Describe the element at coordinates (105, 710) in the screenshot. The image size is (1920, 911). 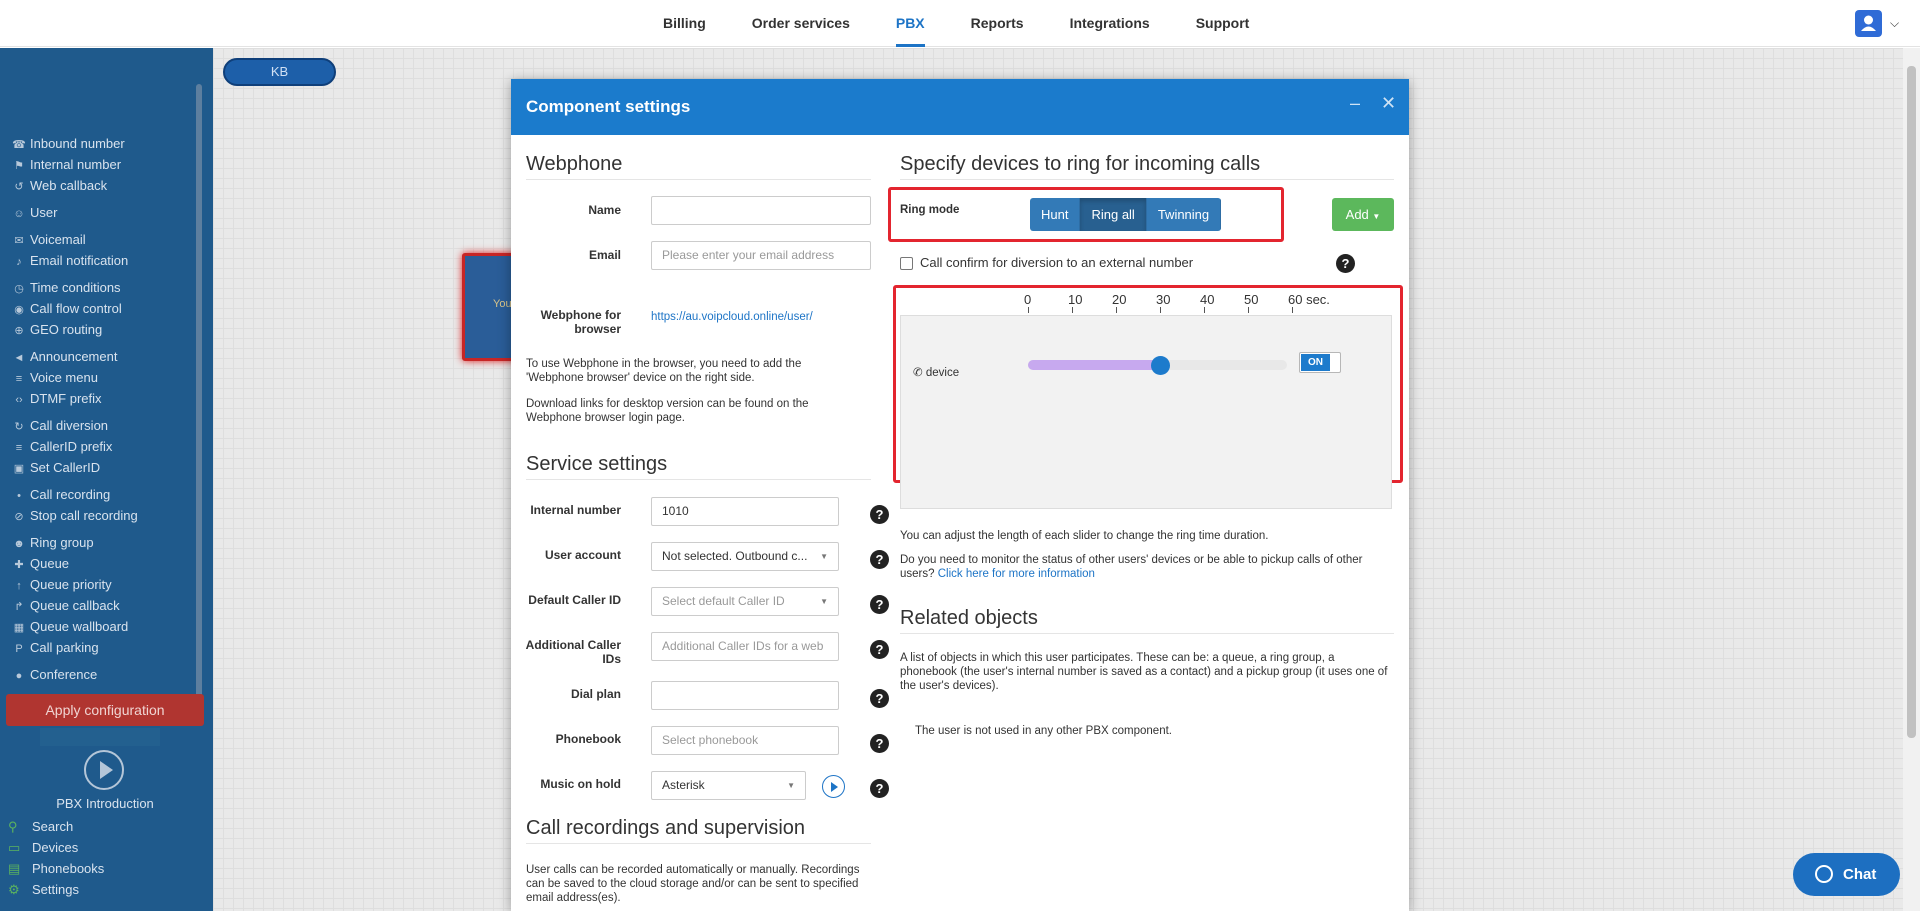
I see `apply-configuration-button: Apply configuration` at that location.